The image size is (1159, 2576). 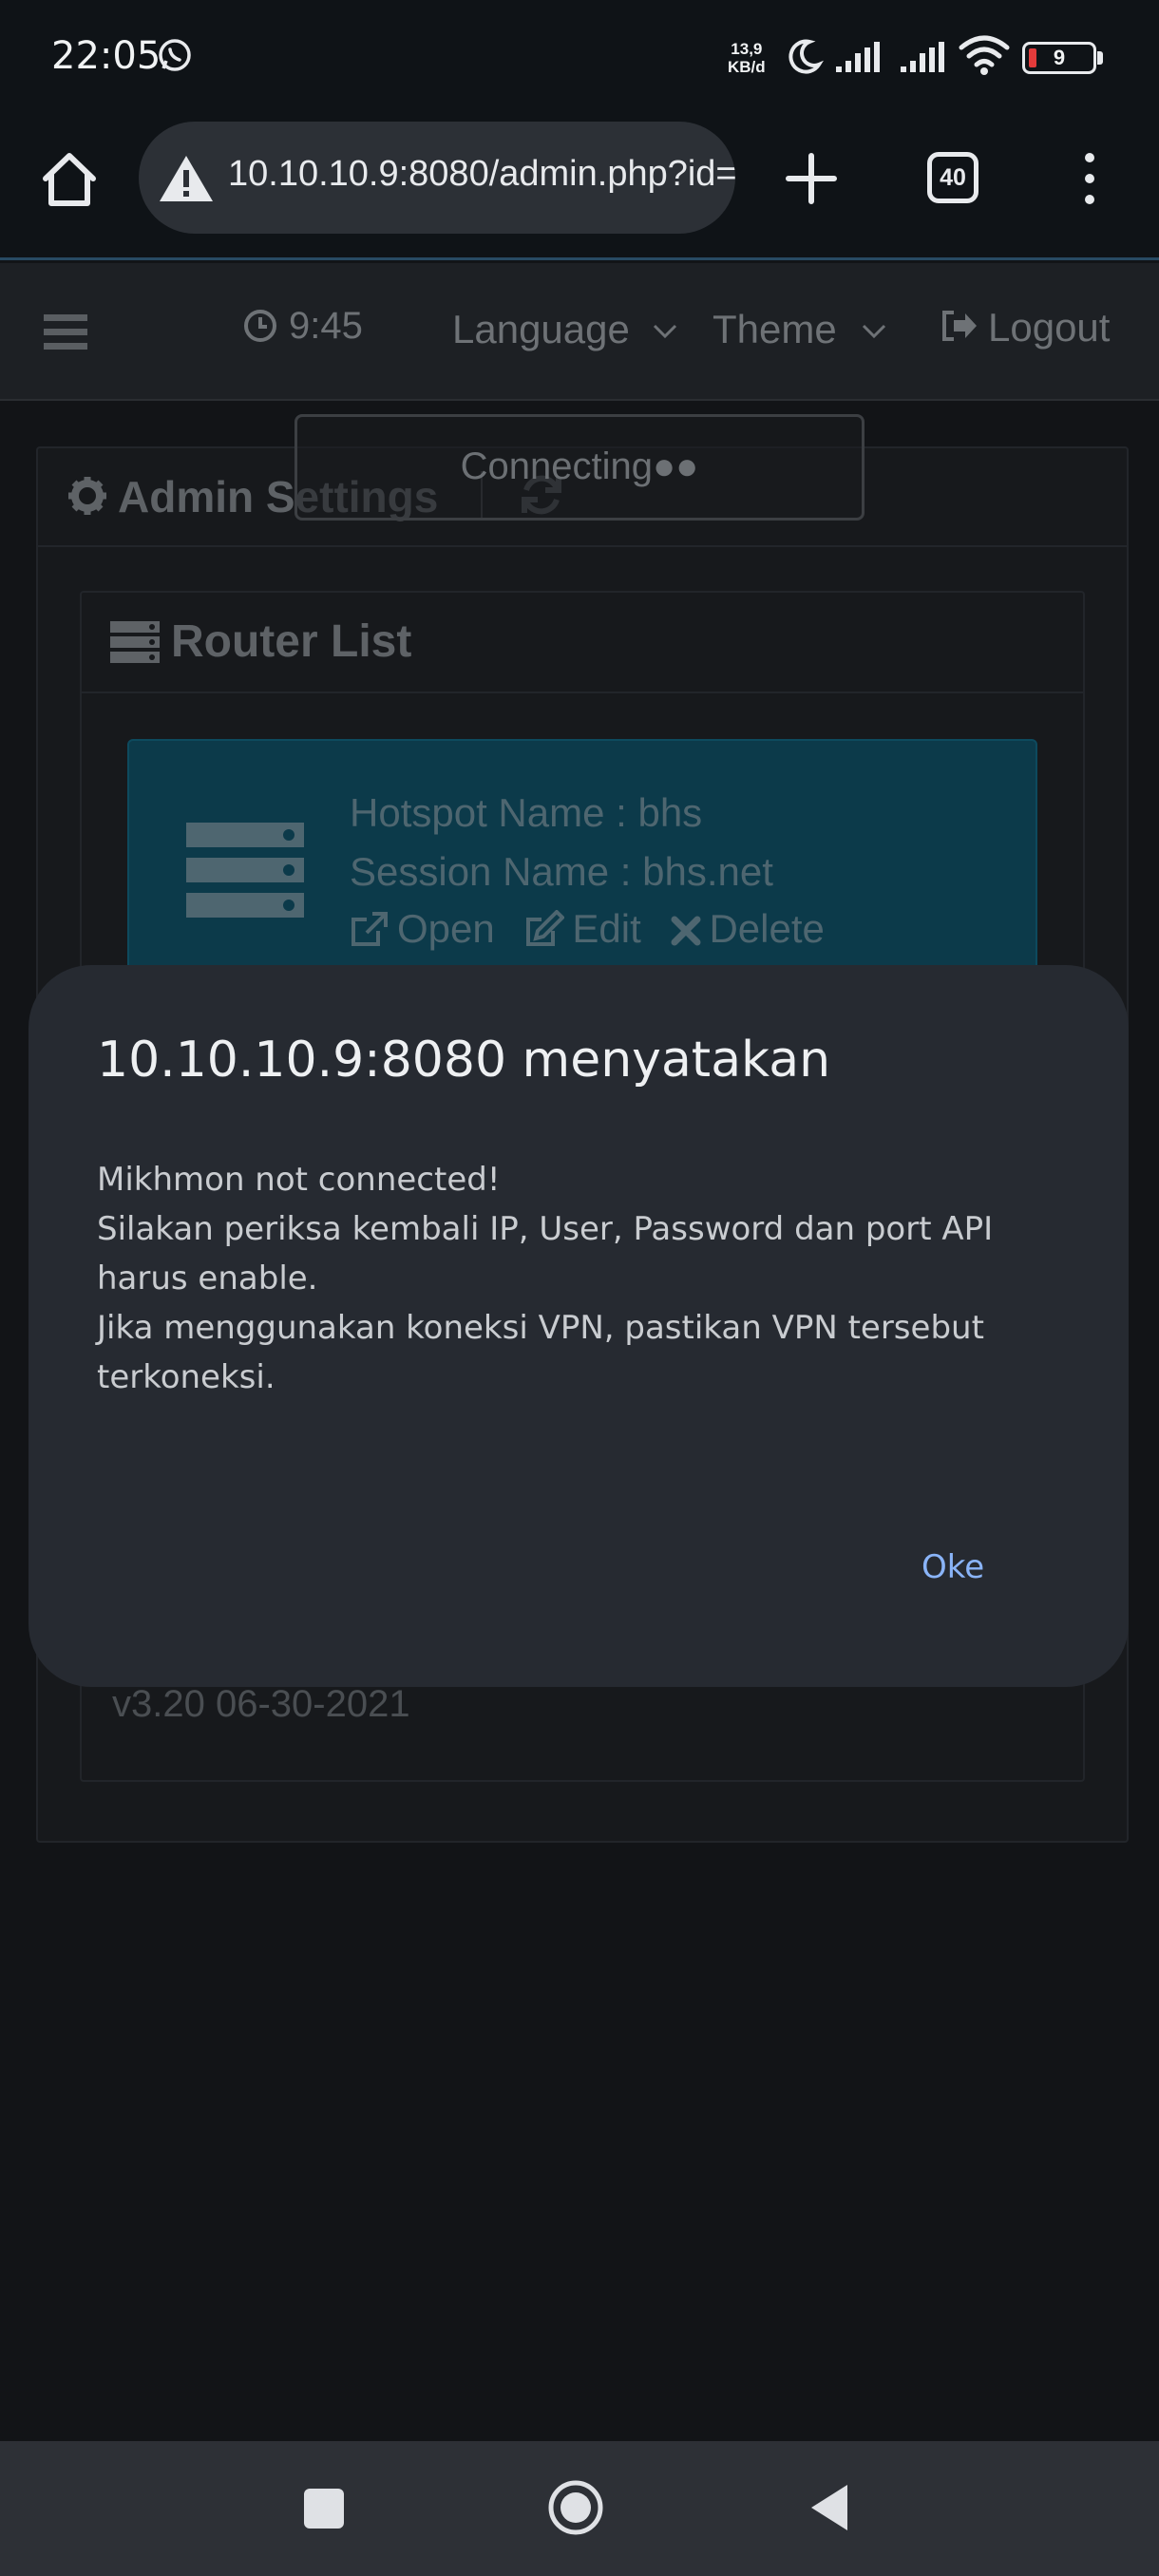 What do you see at coordinates (546, 927) in the screenshot?
I see `edit-icon` at bounding box center [546, 927].